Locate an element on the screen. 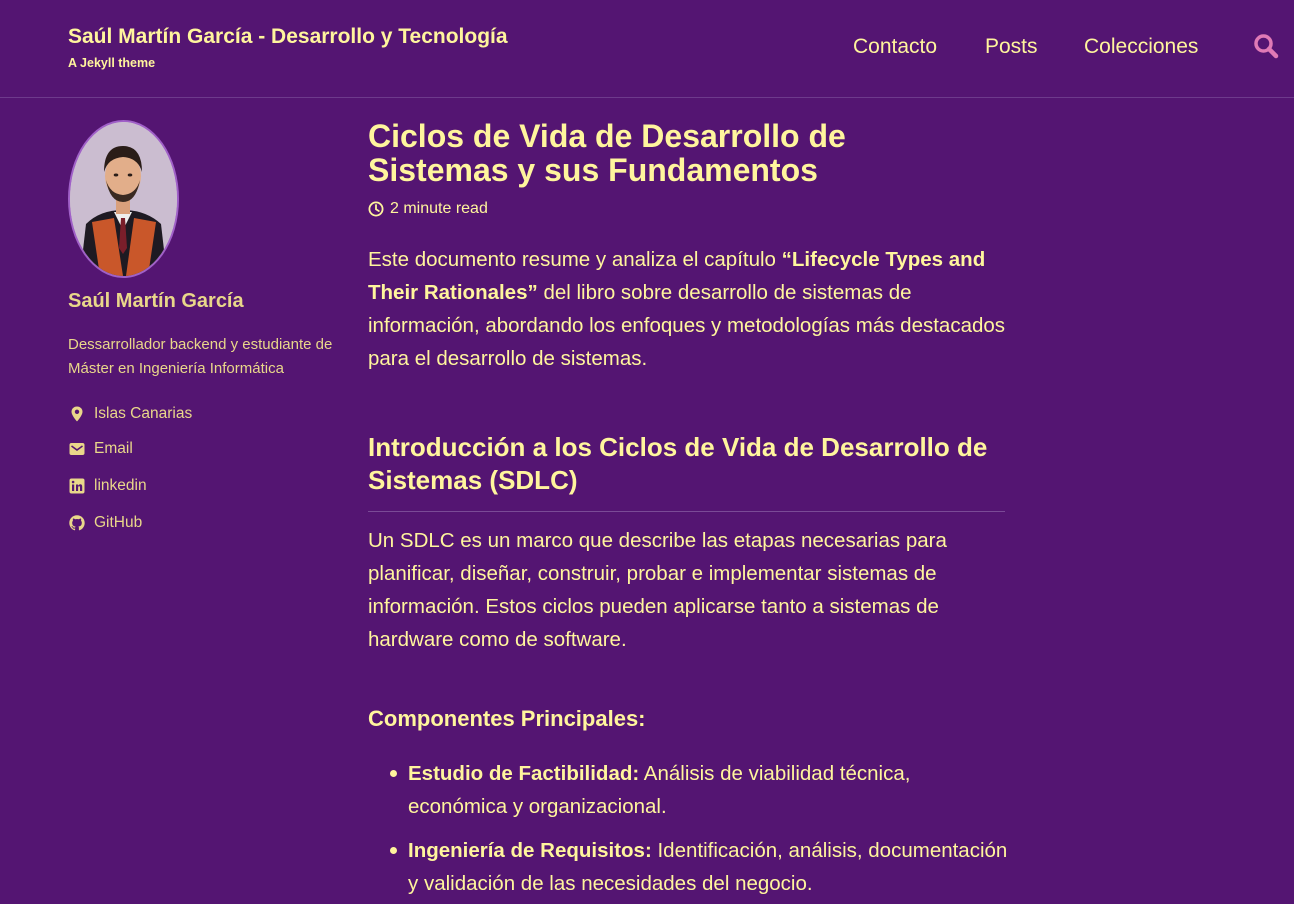 Image resolution: width=1294 pixels, height=904 pixels. author-link-linkedin: linkedin is located at coordinates (107, 486).